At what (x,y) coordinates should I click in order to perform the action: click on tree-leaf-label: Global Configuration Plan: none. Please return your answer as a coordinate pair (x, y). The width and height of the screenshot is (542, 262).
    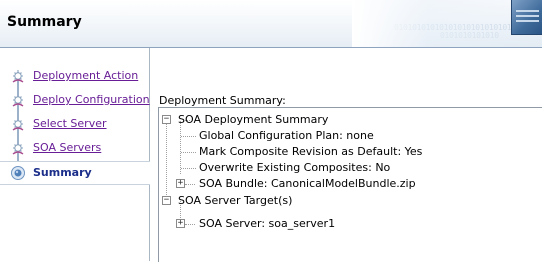
    Looking at the image, I should click on (286, 135).